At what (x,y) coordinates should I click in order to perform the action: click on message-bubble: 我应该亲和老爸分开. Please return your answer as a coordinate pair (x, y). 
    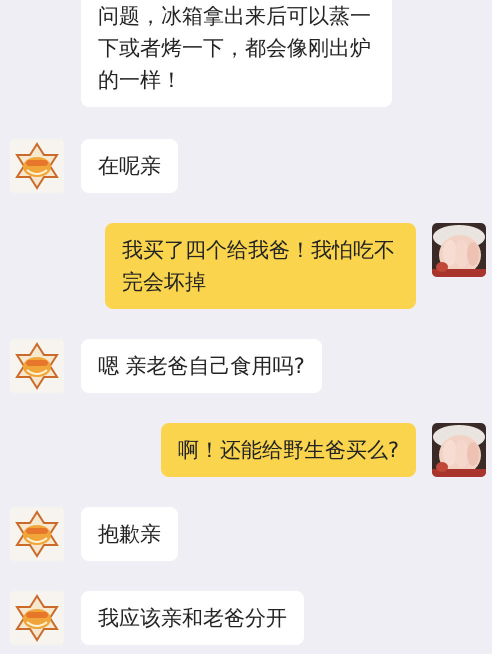
    Looking at the image, I should click on (192, 618).